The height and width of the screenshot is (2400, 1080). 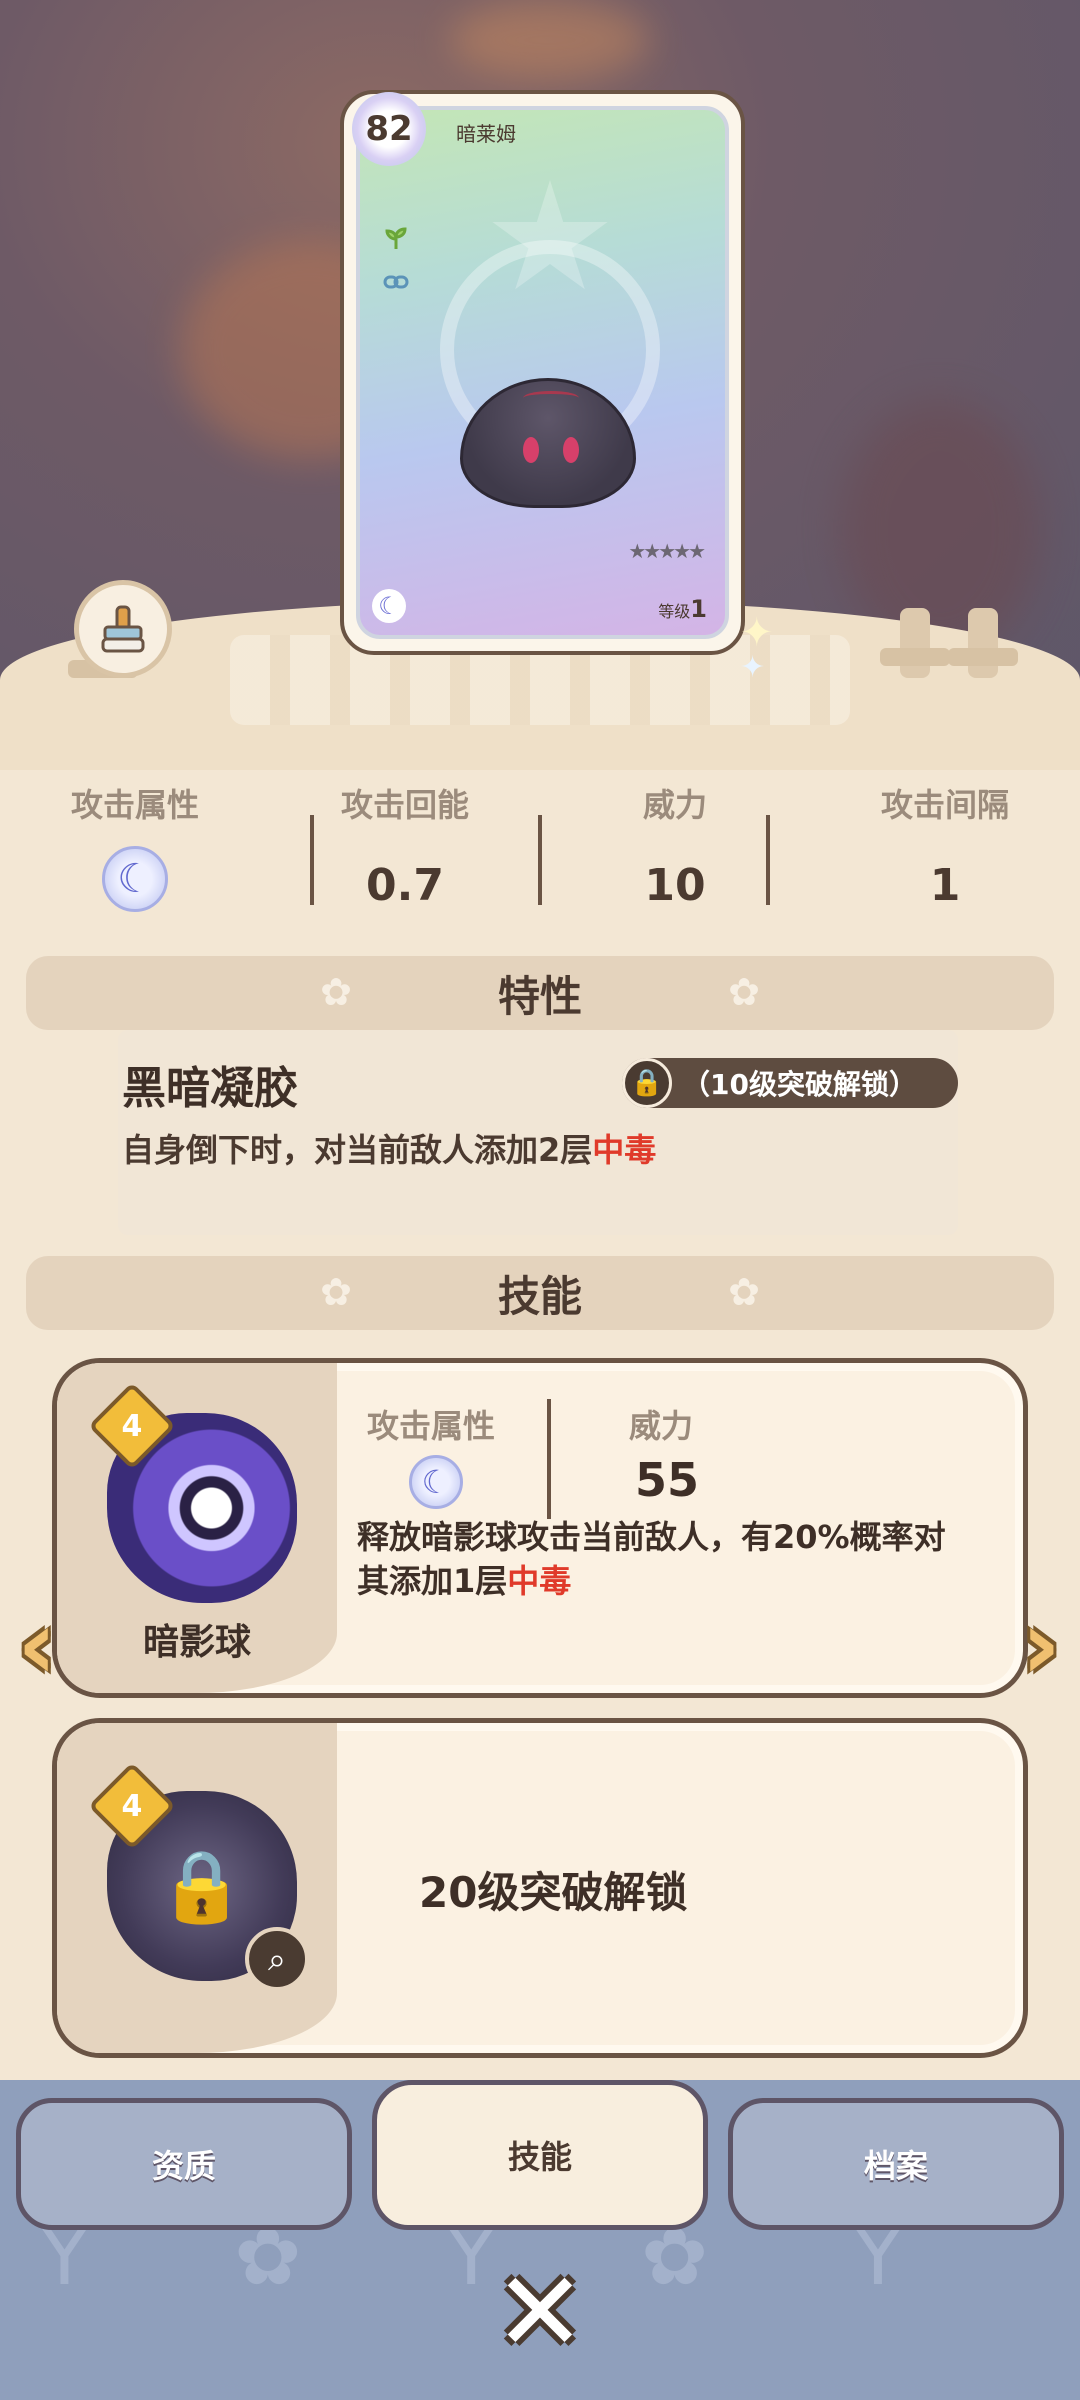 What do you see at coordinates (647, 1083) in the screenshot?
I see `lock-icon: 🔒` at bounding box center [647, 1083].